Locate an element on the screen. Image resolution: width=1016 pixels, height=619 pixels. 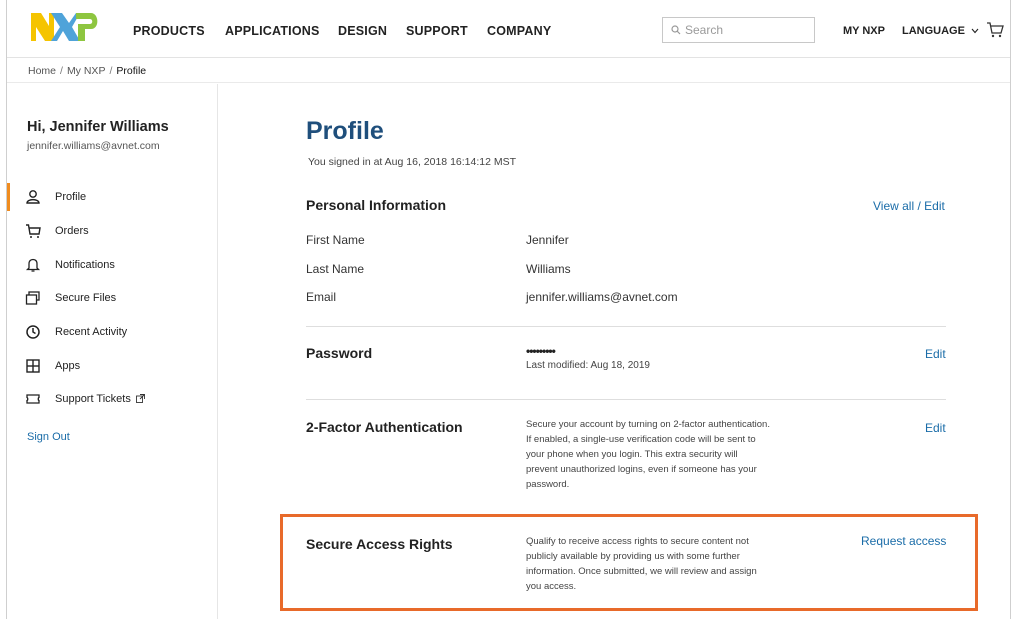
breadcrumb-my-nxp: My NXP is located at coordinates (86, 71).